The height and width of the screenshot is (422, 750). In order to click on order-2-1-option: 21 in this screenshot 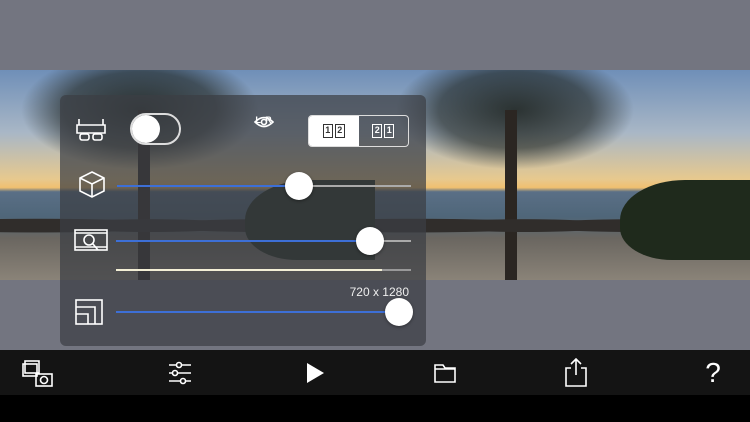, I will do `click(384, 131)`.